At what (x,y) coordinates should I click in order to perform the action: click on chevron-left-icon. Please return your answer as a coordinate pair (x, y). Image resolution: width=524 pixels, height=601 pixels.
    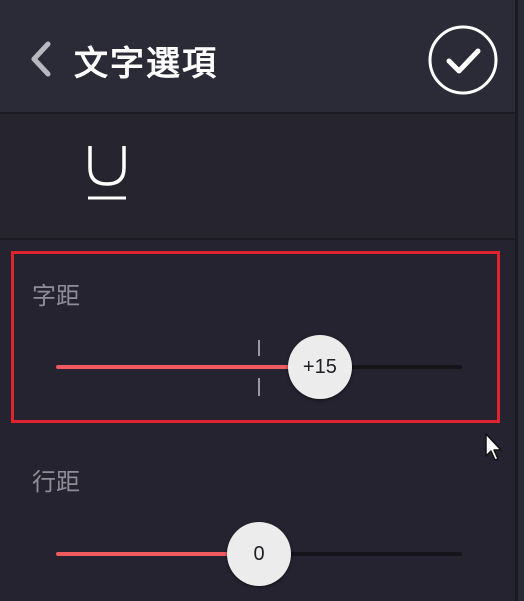
    Looking at the image, I should click on (41, 59).